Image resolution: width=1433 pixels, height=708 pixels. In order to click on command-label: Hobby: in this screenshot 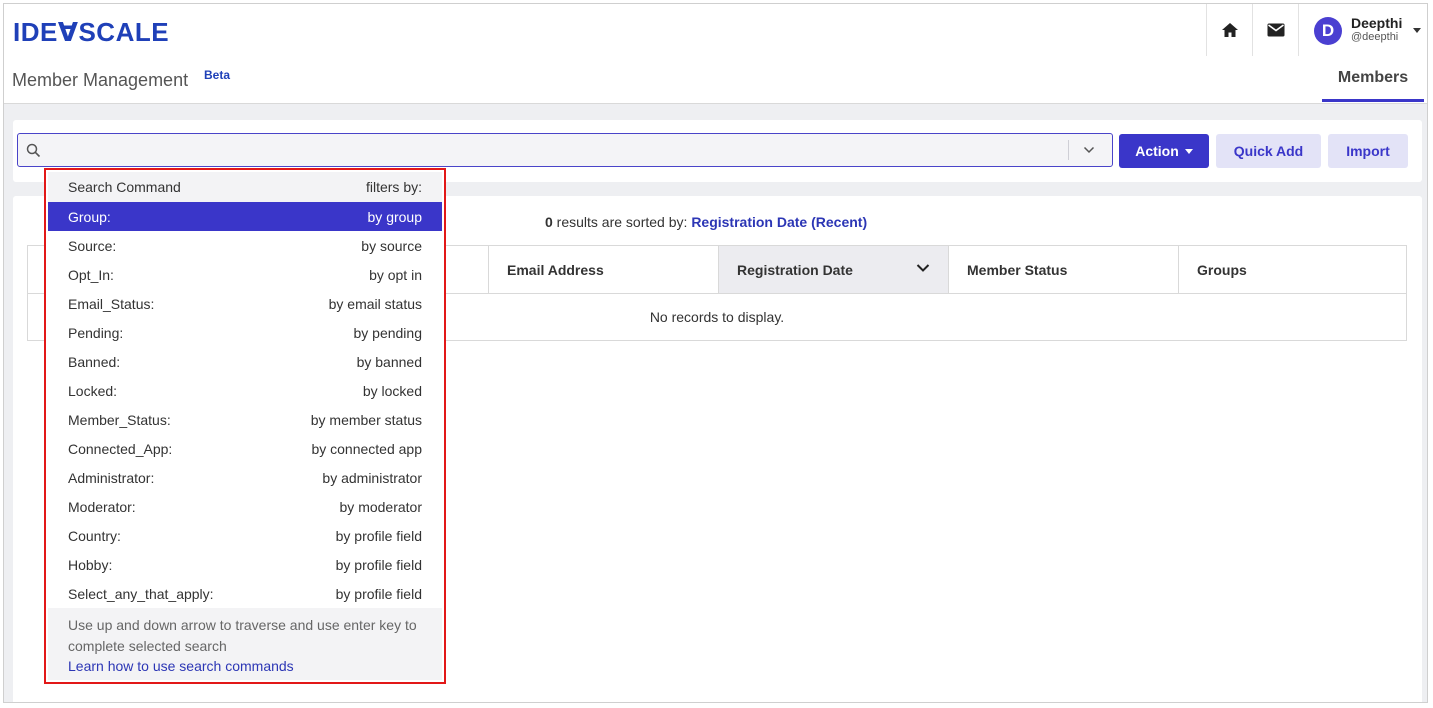, I will do `click(90, 564)`.